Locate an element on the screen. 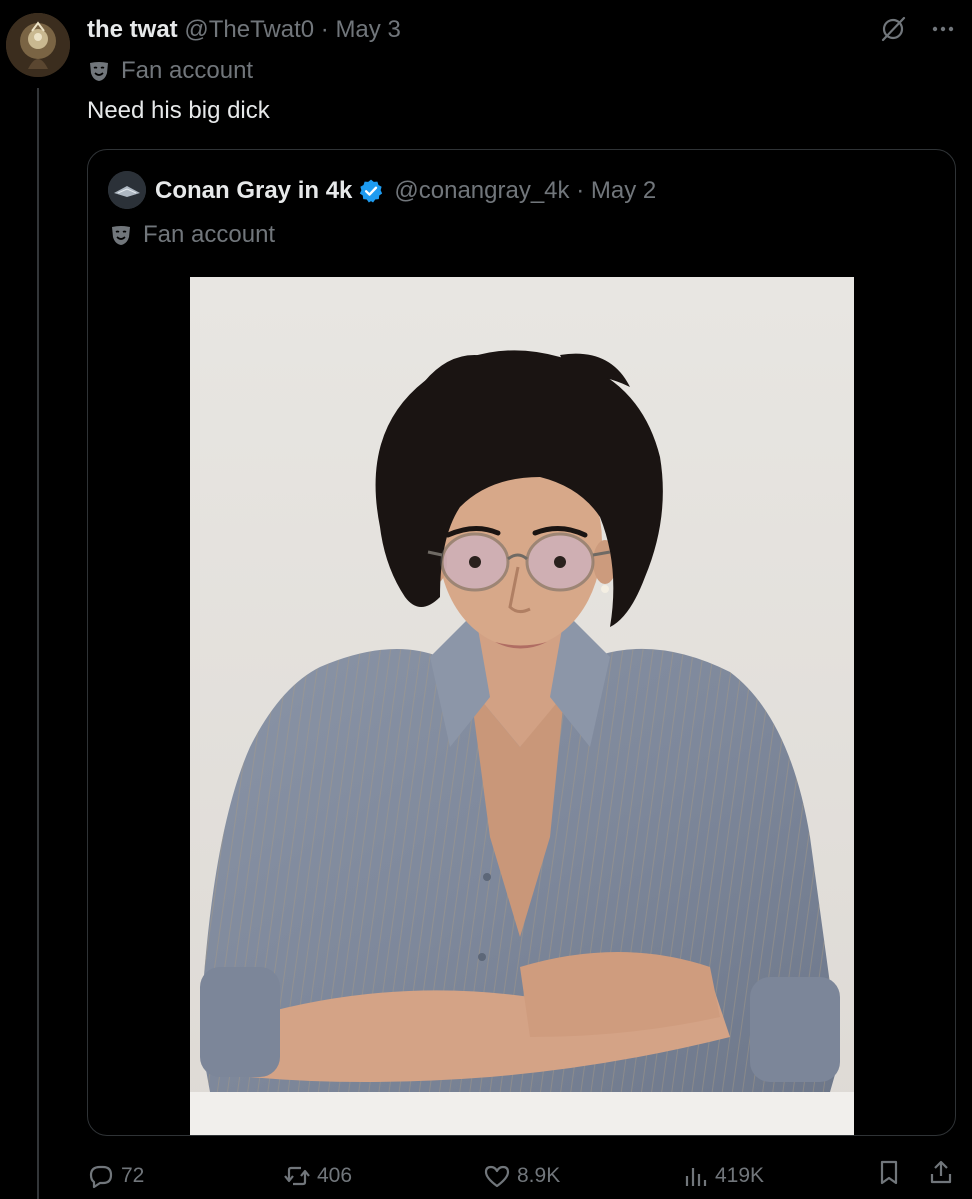 This screenshot has height=1199, width=972. bookmark-action is located at coordinates (889, 1172).